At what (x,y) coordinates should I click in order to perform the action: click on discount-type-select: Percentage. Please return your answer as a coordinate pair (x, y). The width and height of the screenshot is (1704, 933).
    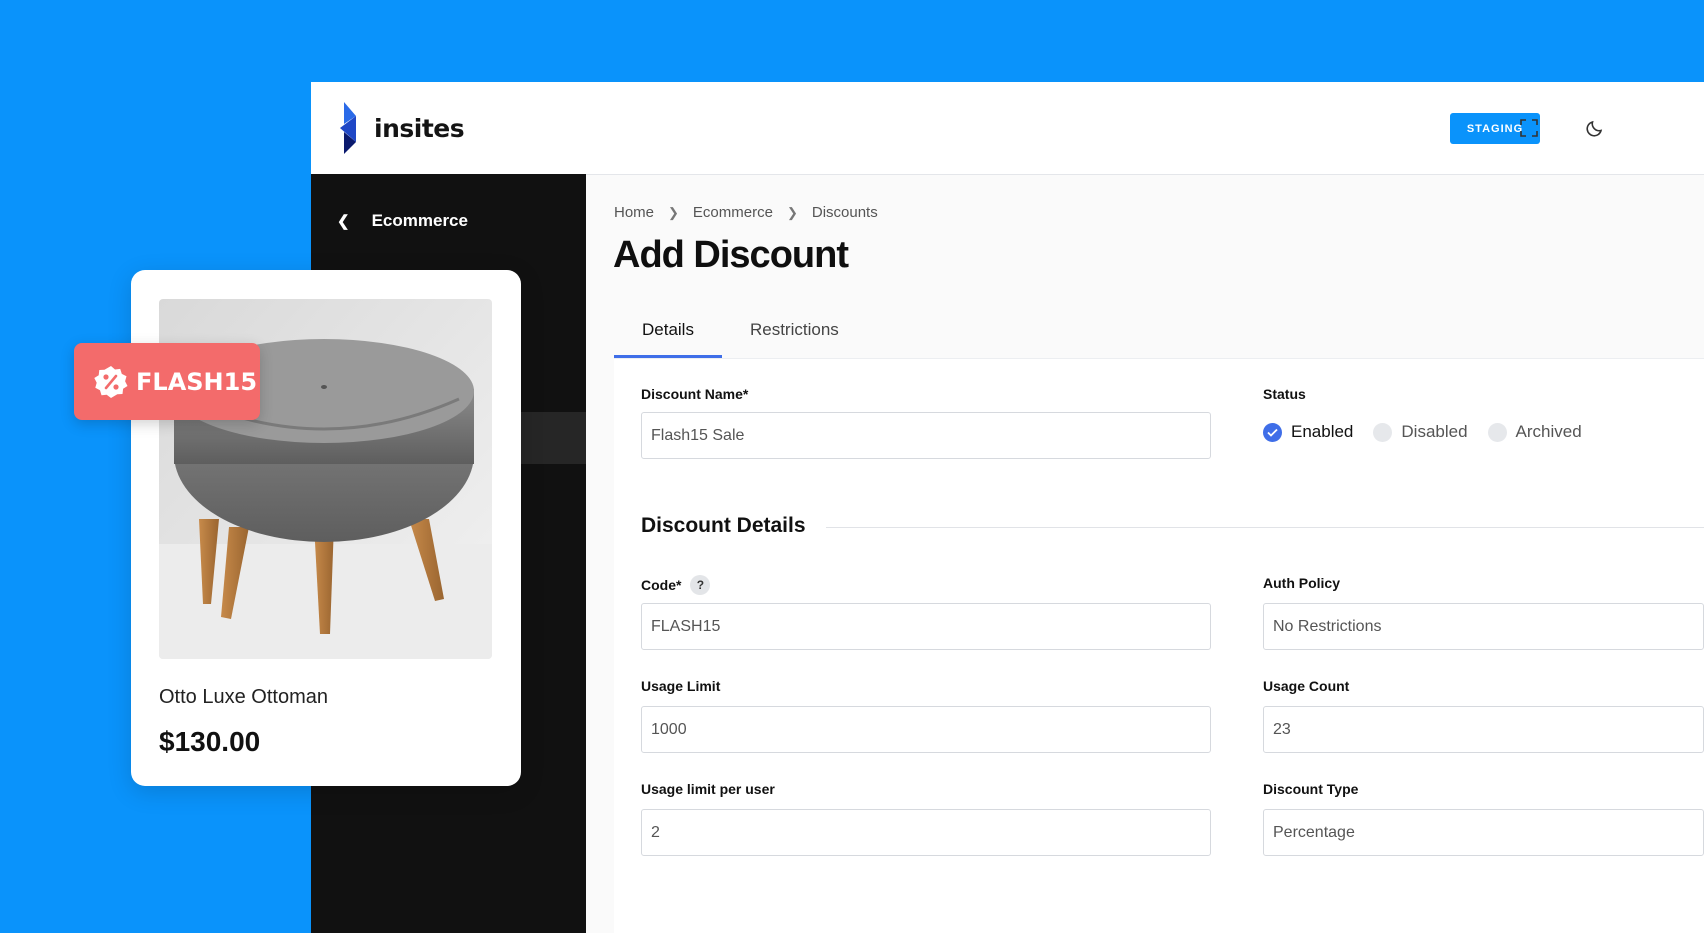
    Looking at the image, I should click on (1483, 832).